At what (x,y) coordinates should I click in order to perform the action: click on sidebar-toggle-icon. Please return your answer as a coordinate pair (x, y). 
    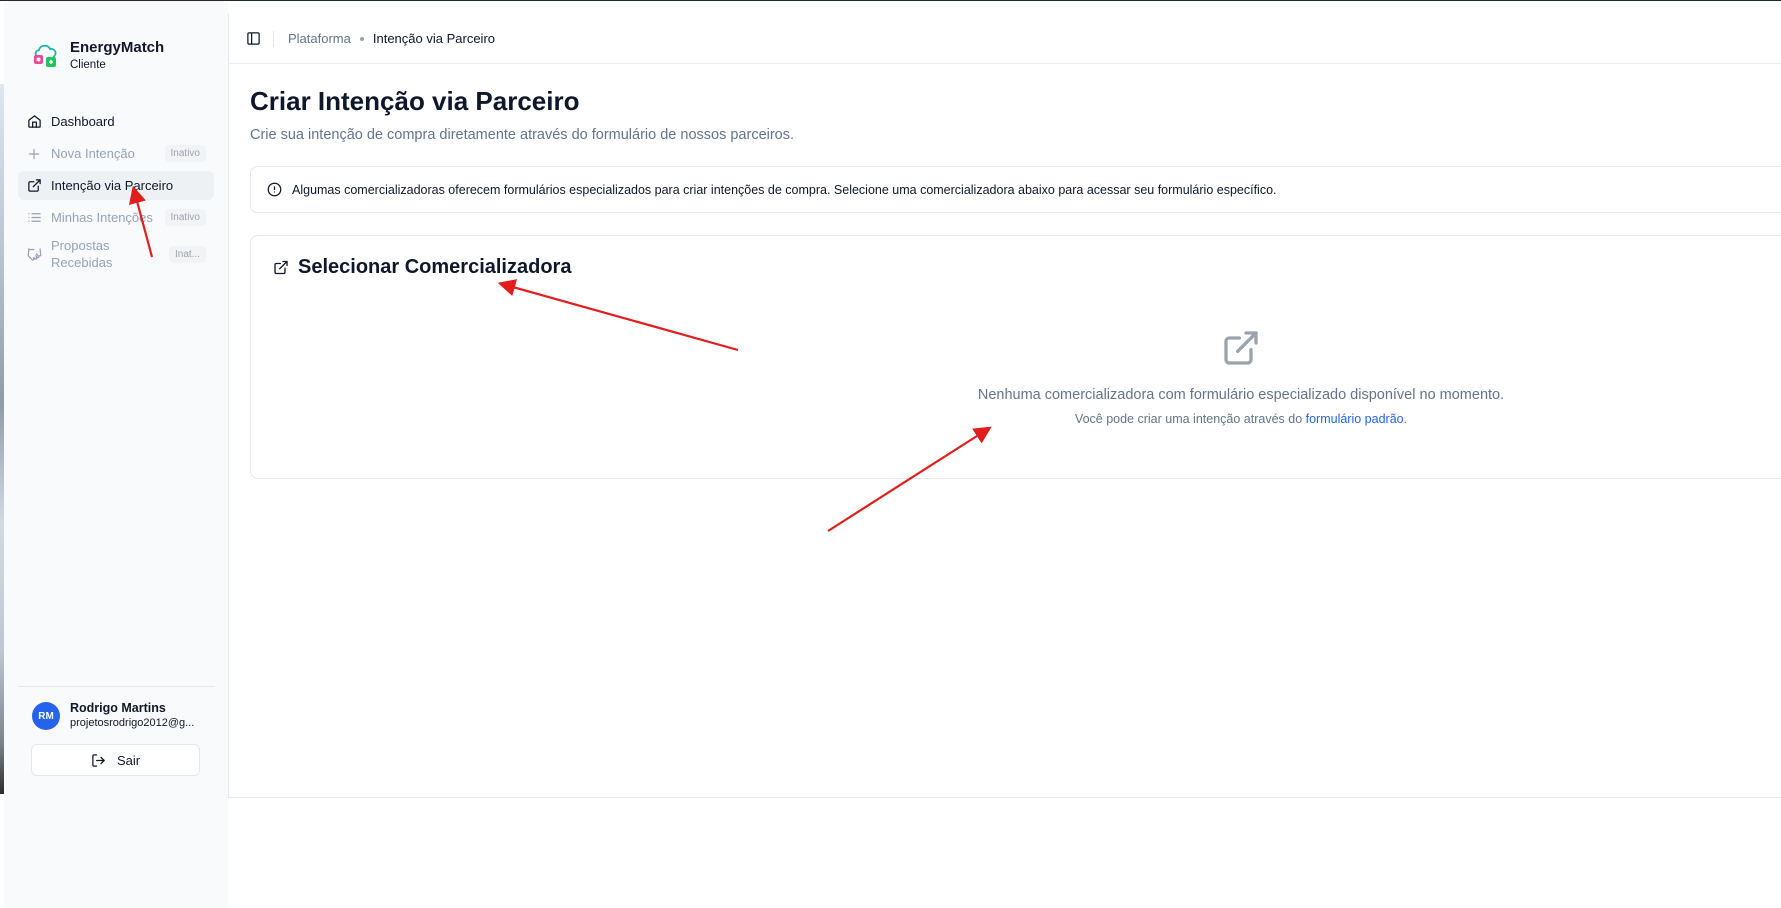
    Looking at the image, I should click on (253, 39).